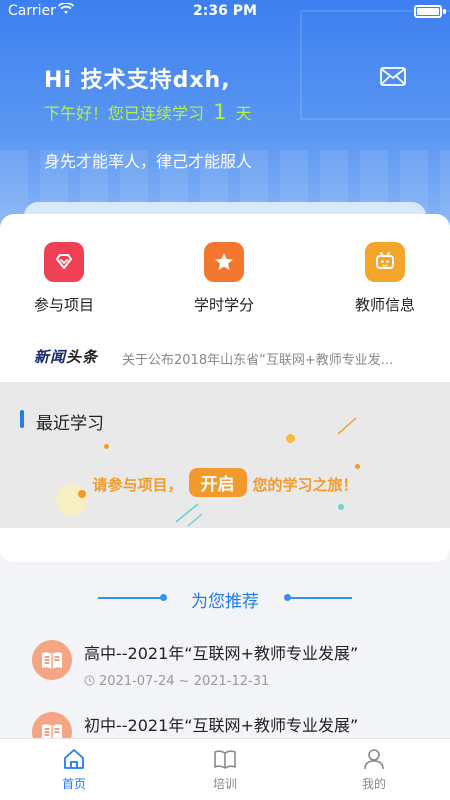 This screenshot has width=450, height=800. What do you see at coordinates (221, 724) in the screenshot?
I see `recommend-item-title: 初中--2021年“互联网+教师专业发展”` at bounding box center [221, 724].